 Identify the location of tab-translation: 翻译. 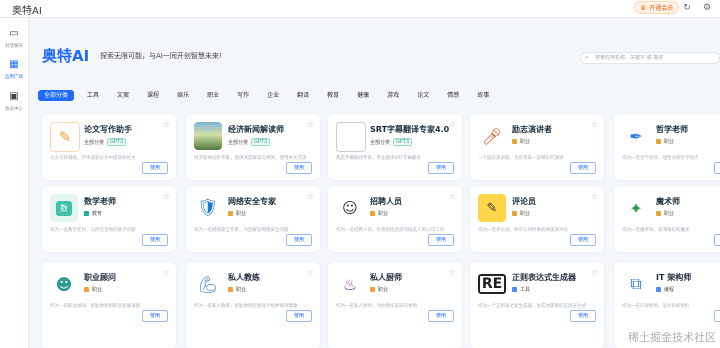
(303, 95).